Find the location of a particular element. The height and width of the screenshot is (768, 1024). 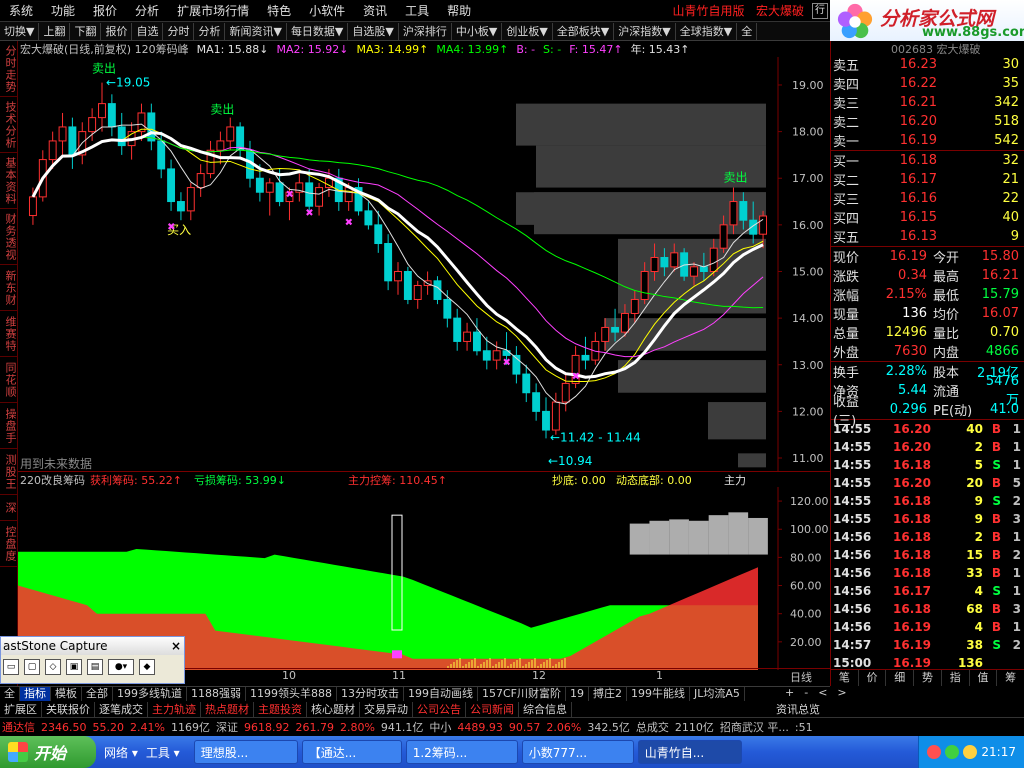

toolbar-news: 新闻资讯▼ is located at coordinates (256, 31).